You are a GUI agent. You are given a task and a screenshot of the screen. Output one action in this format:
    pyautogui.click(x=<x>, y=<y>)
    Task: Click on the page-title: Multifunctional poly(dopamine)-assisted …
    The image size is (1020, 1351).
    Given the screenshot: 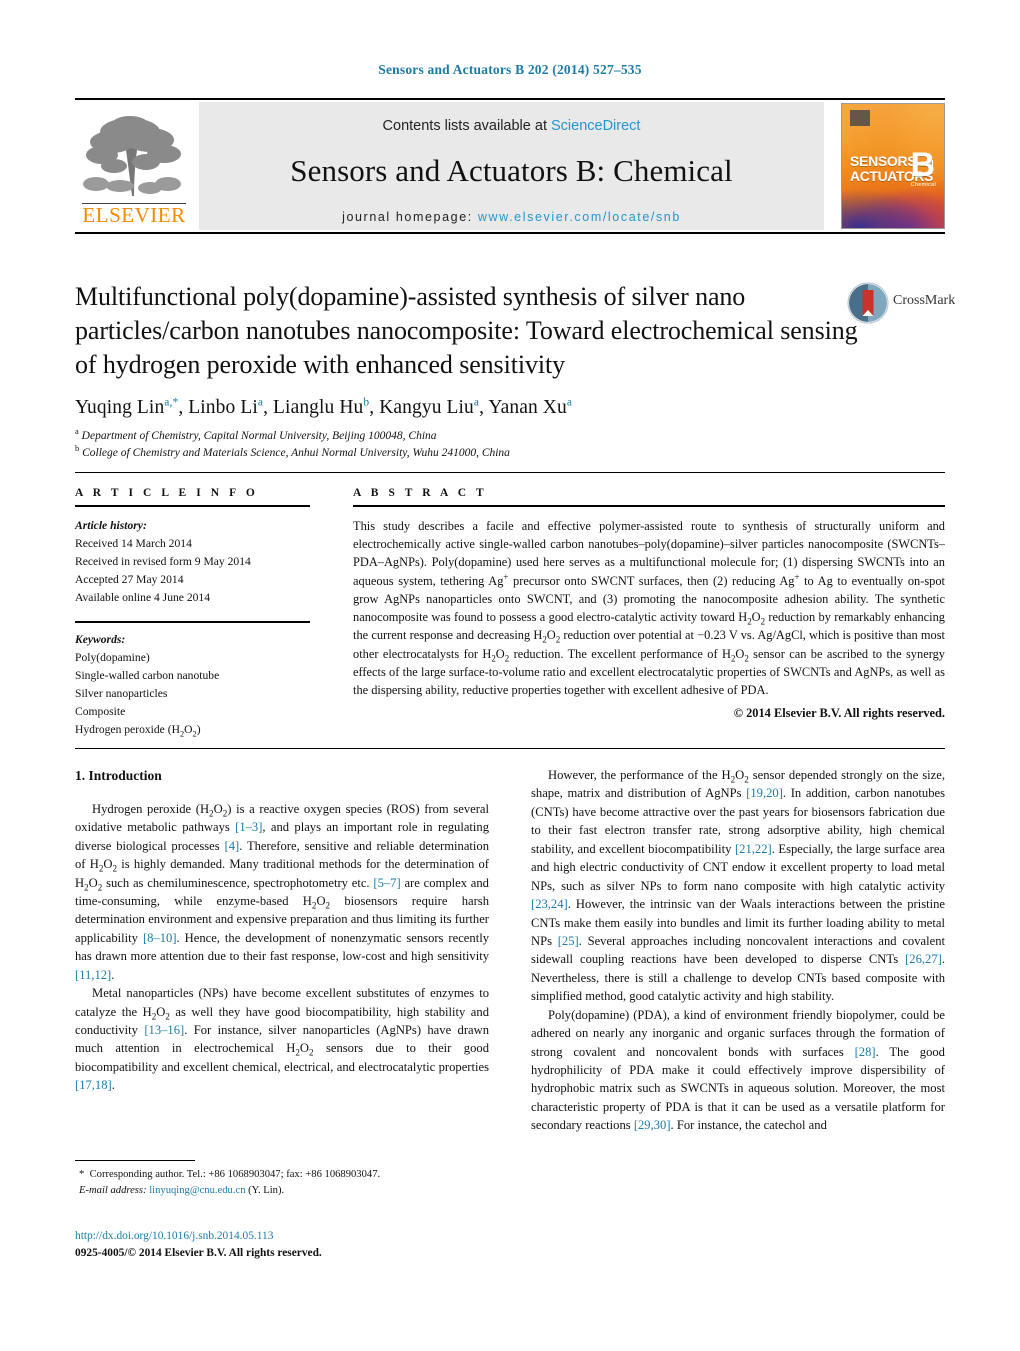 What is the action you would take?
    pyautogui.click(x=466, y=330)
    